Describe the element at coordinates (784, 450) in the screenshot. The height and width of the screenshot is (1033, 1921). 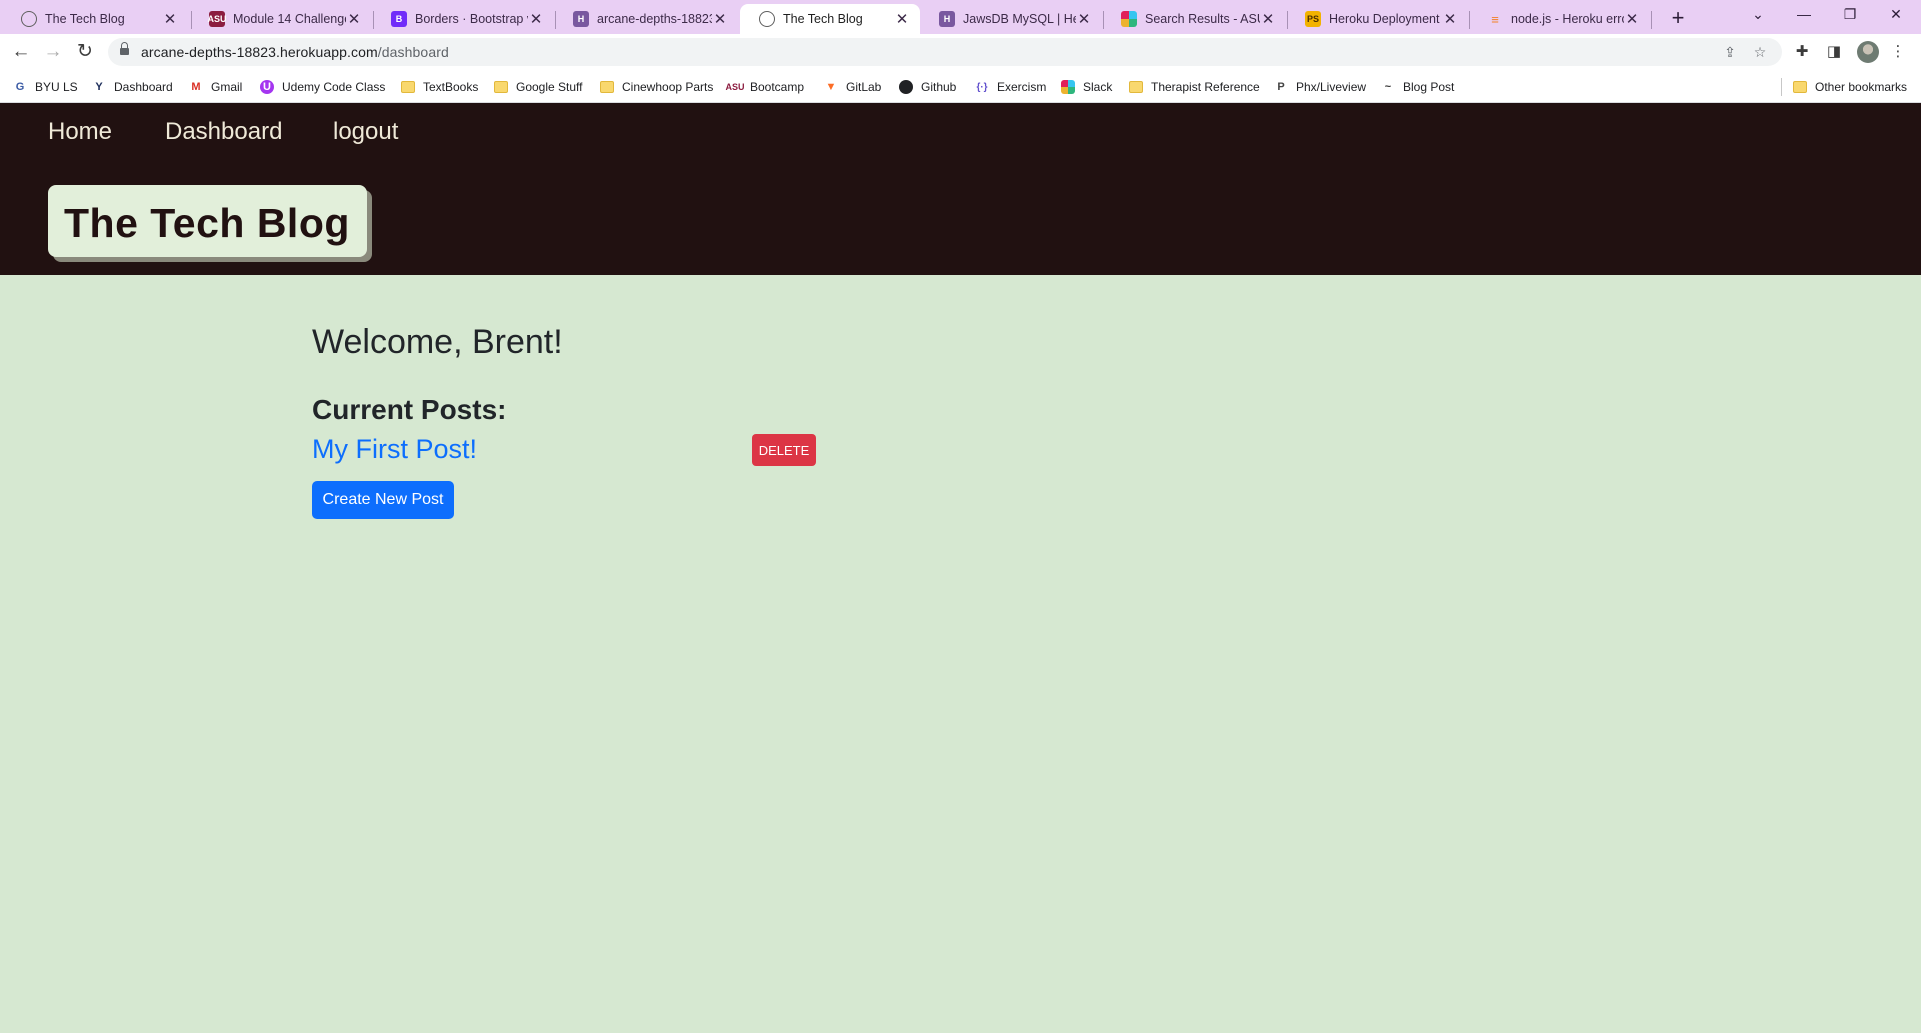
I see `delete-post-button: DELETE` at that location.